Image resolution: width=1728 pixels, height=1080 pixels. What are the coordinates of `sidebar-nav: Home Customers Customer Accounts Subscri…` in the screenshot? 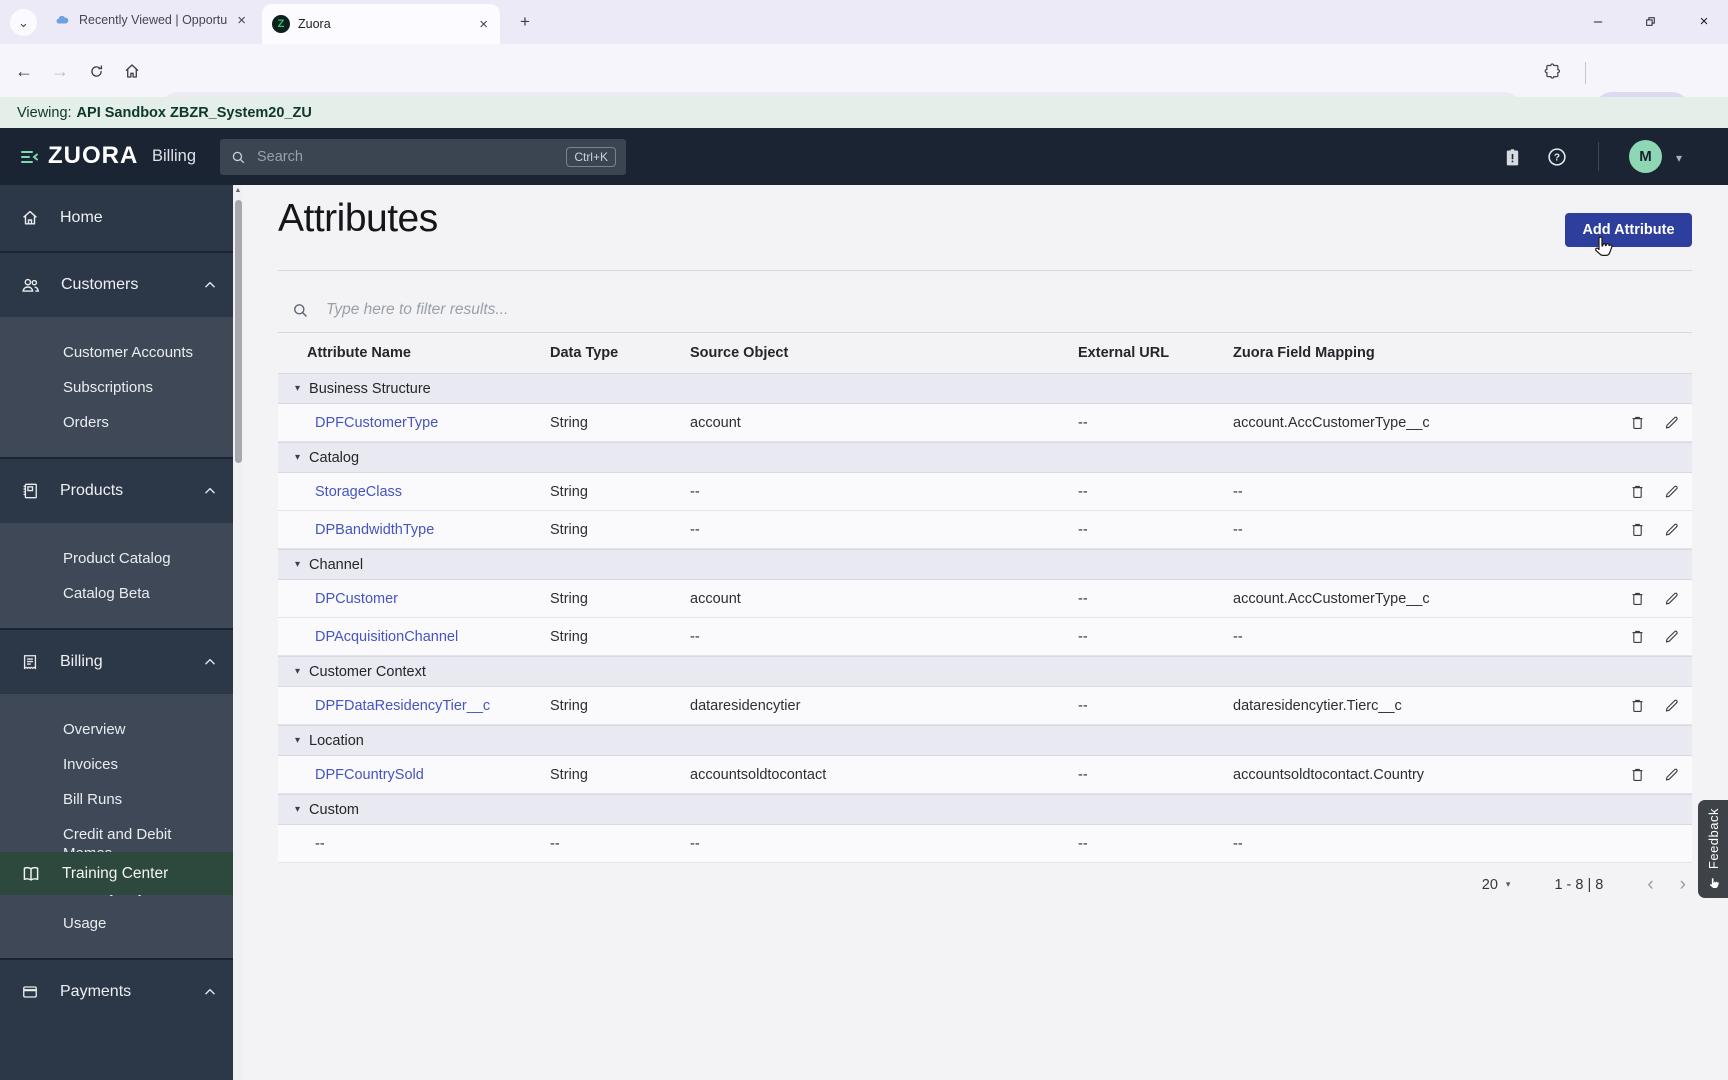 It's located at (116, 632).